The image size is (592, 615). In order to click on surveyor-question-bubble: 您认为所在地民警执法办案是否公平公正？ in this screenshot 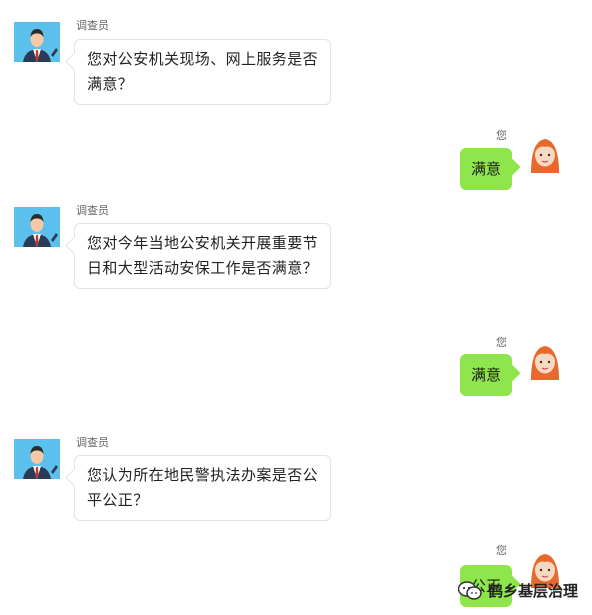, I will do `click(202, 488)`.